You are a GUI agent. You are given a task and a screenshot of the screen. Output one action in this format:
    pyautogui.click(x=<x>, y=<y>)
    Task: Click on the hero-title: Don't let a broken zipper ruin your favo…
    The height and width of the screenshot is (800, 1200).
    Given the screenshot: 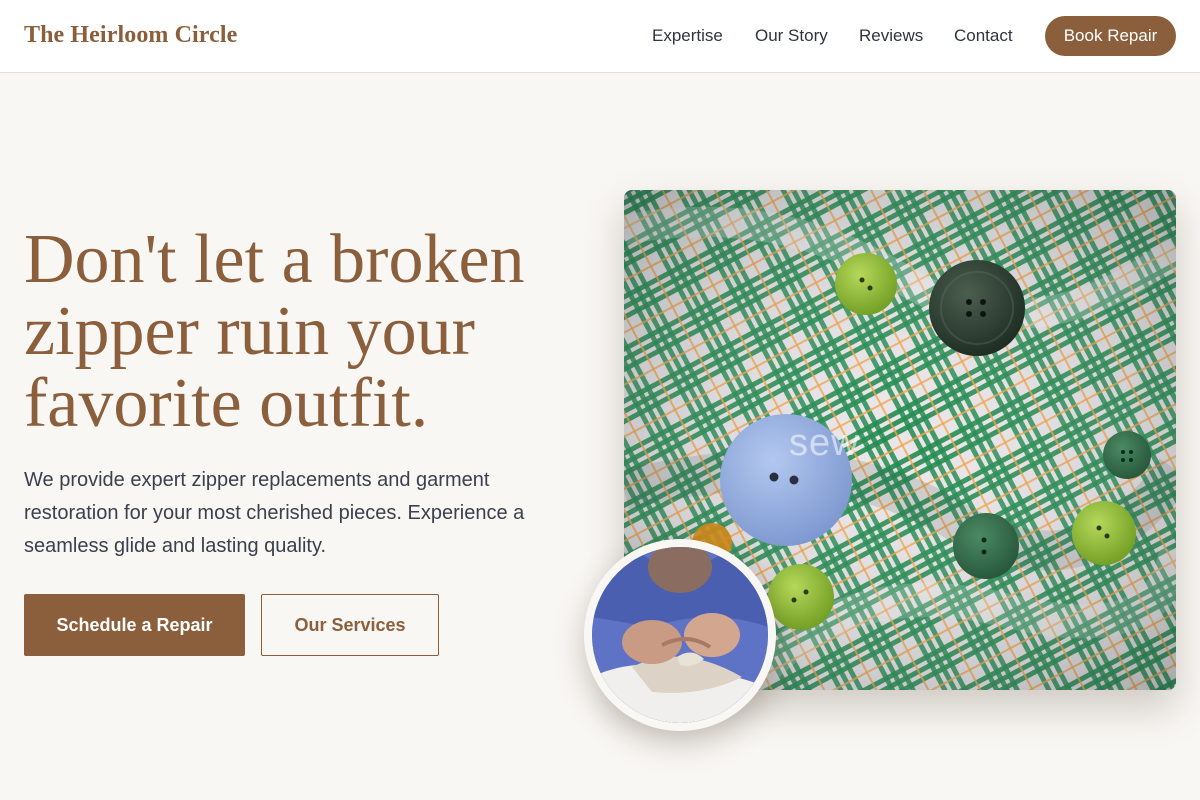 What is the action you would take?
    pyautogui.click(x=274, y=331)
    